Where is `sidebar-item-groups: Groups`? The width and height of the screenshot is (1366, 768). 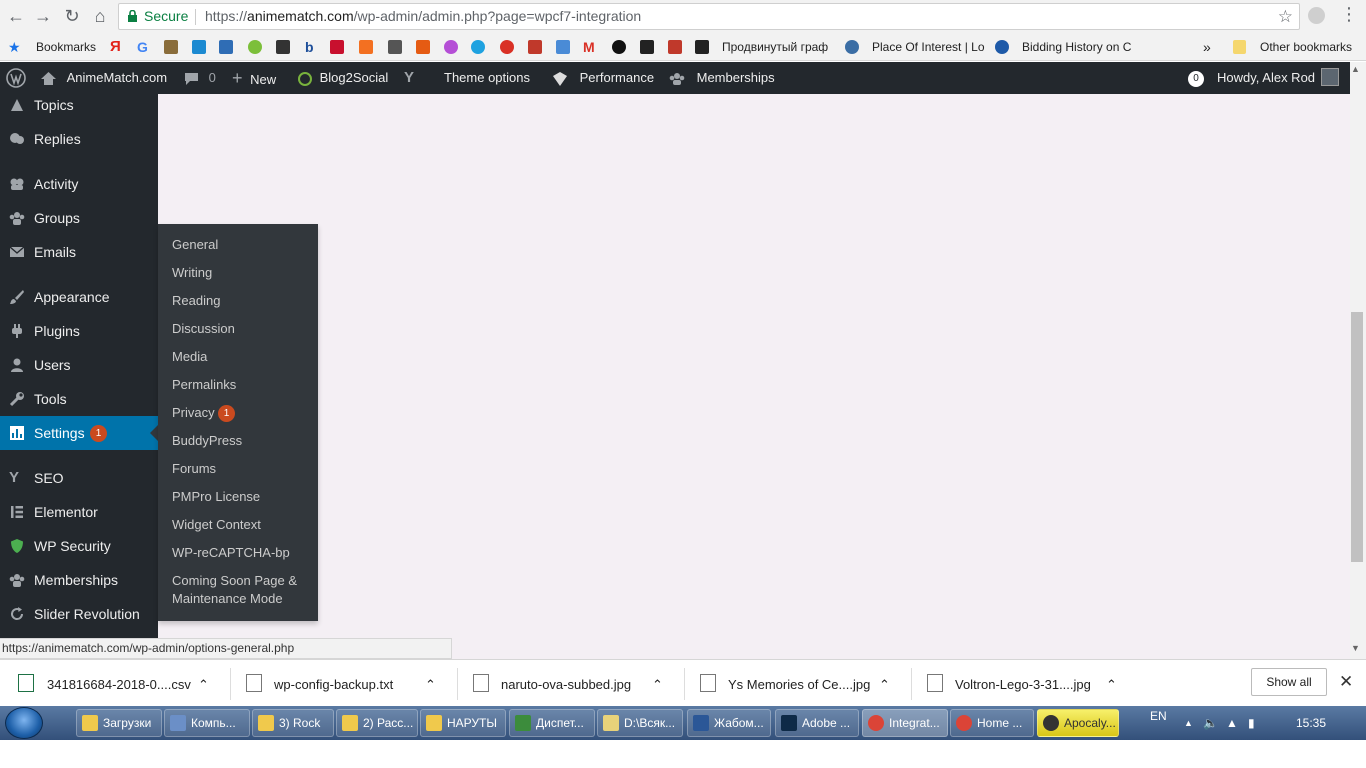
sidebar-item-groups: Groups is located at coordinates (79, 218).